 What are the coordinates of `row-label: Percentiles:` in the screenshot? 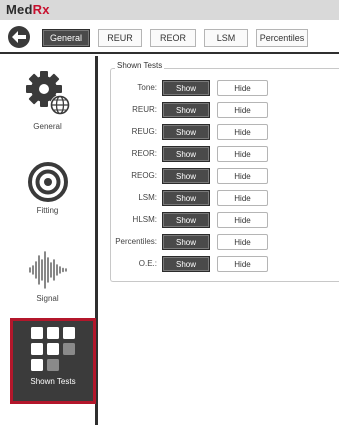 It's located at (136, 241).